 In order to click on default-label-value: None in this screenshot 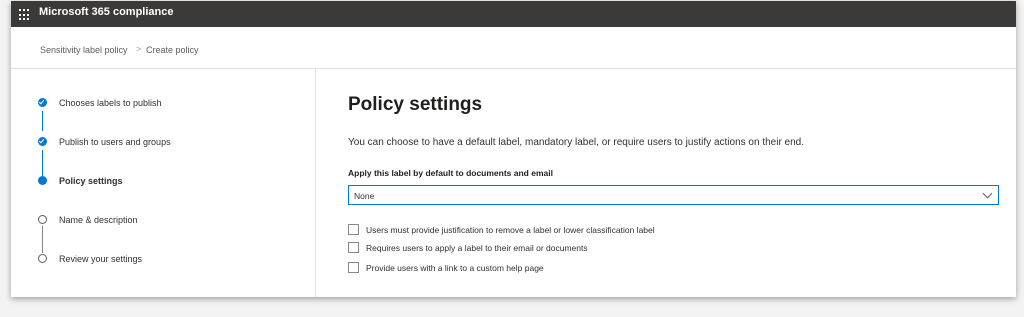, I will do `click(364, 196)`.